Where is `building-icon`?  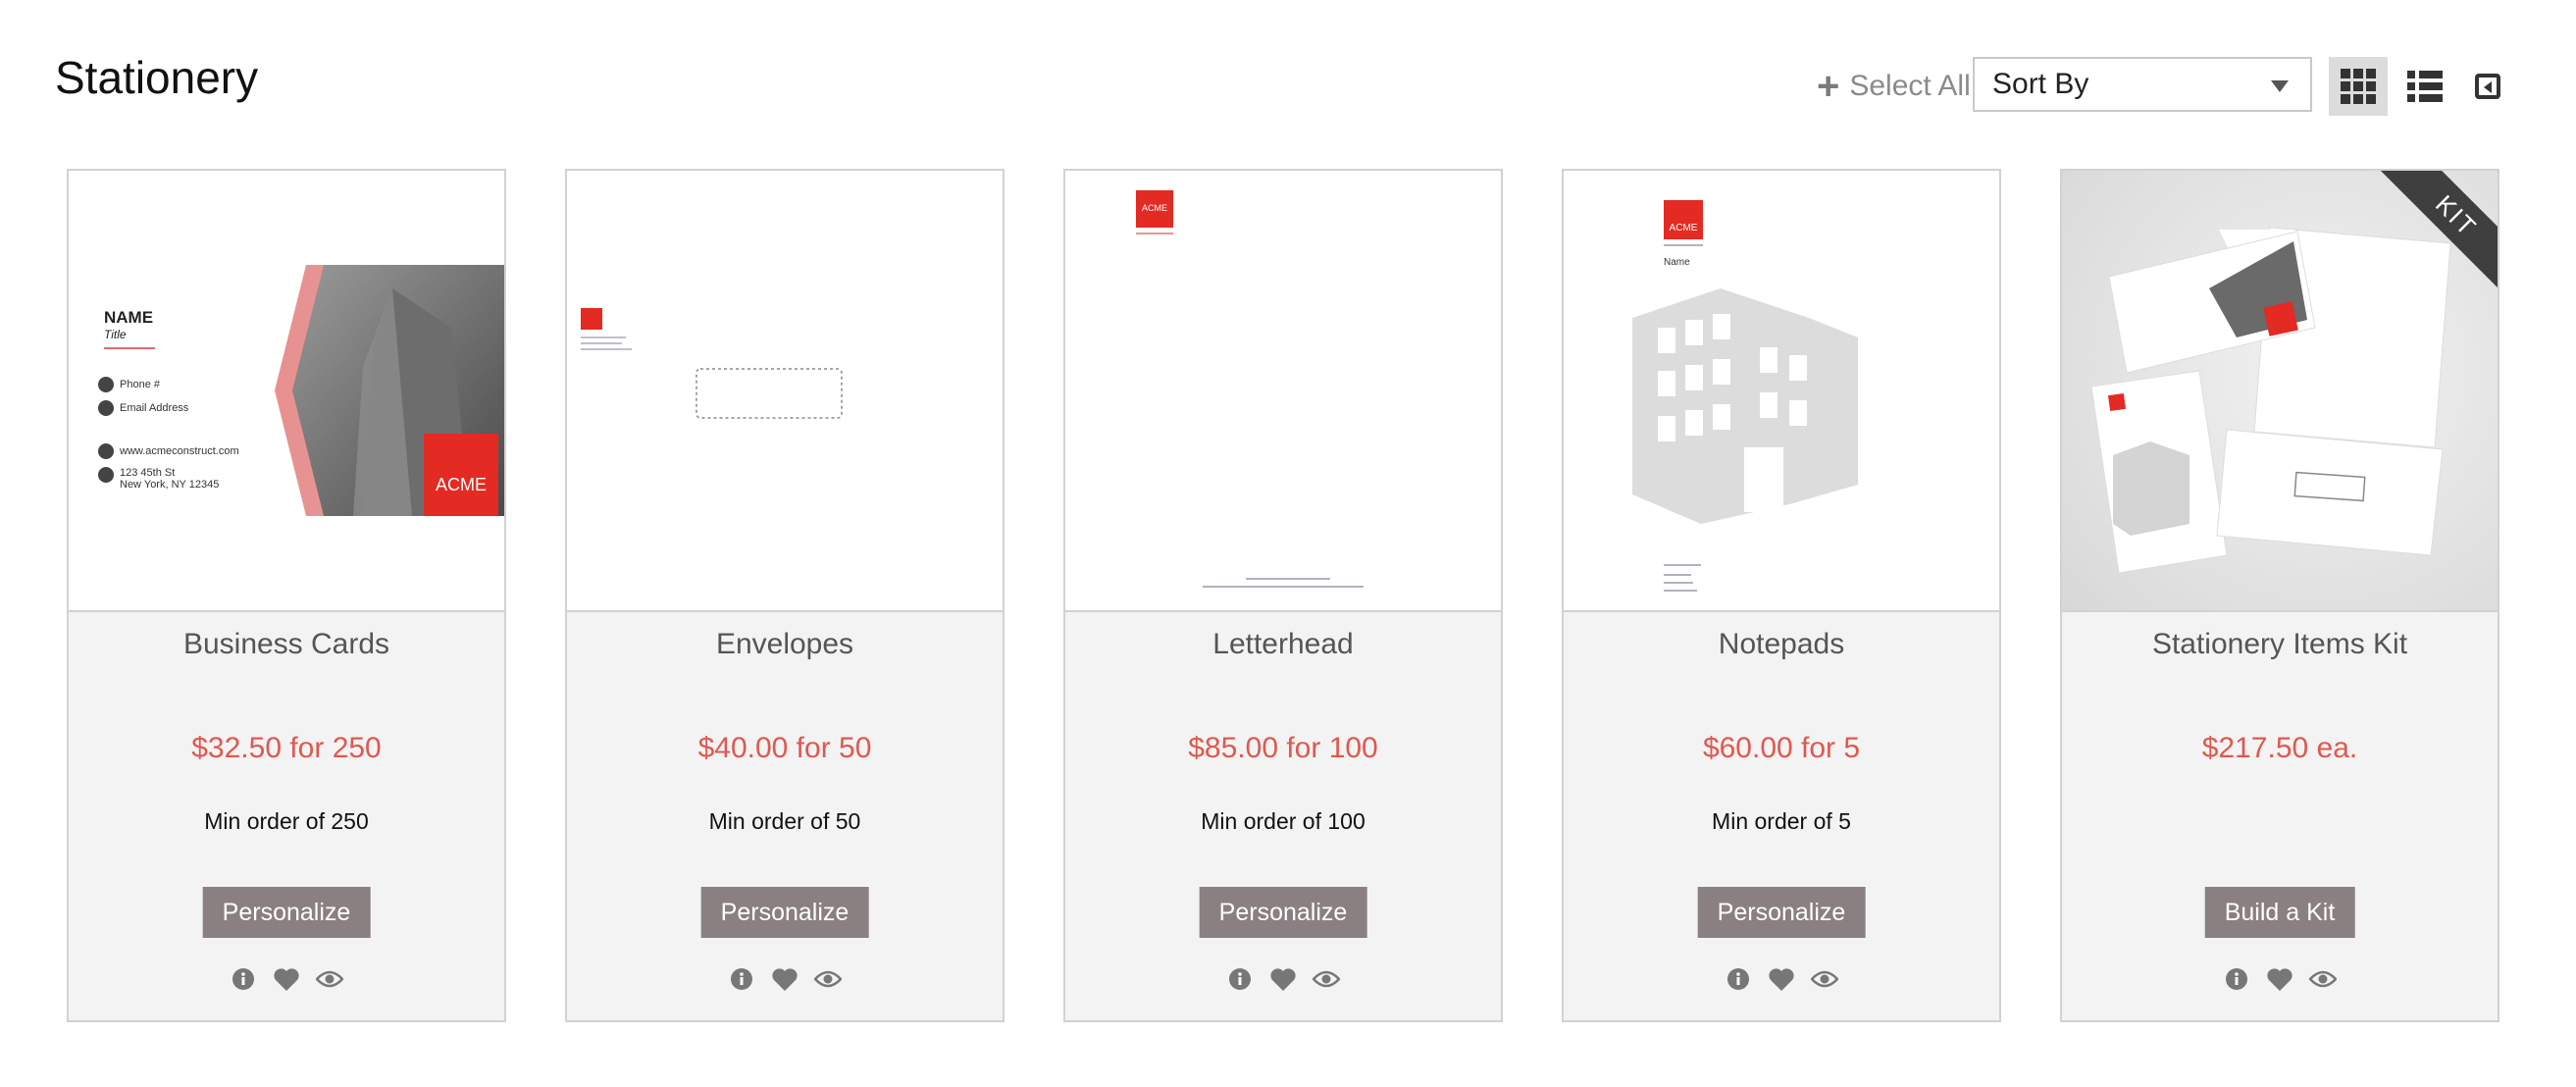
building-icon is located at coordinates (1745, 406).